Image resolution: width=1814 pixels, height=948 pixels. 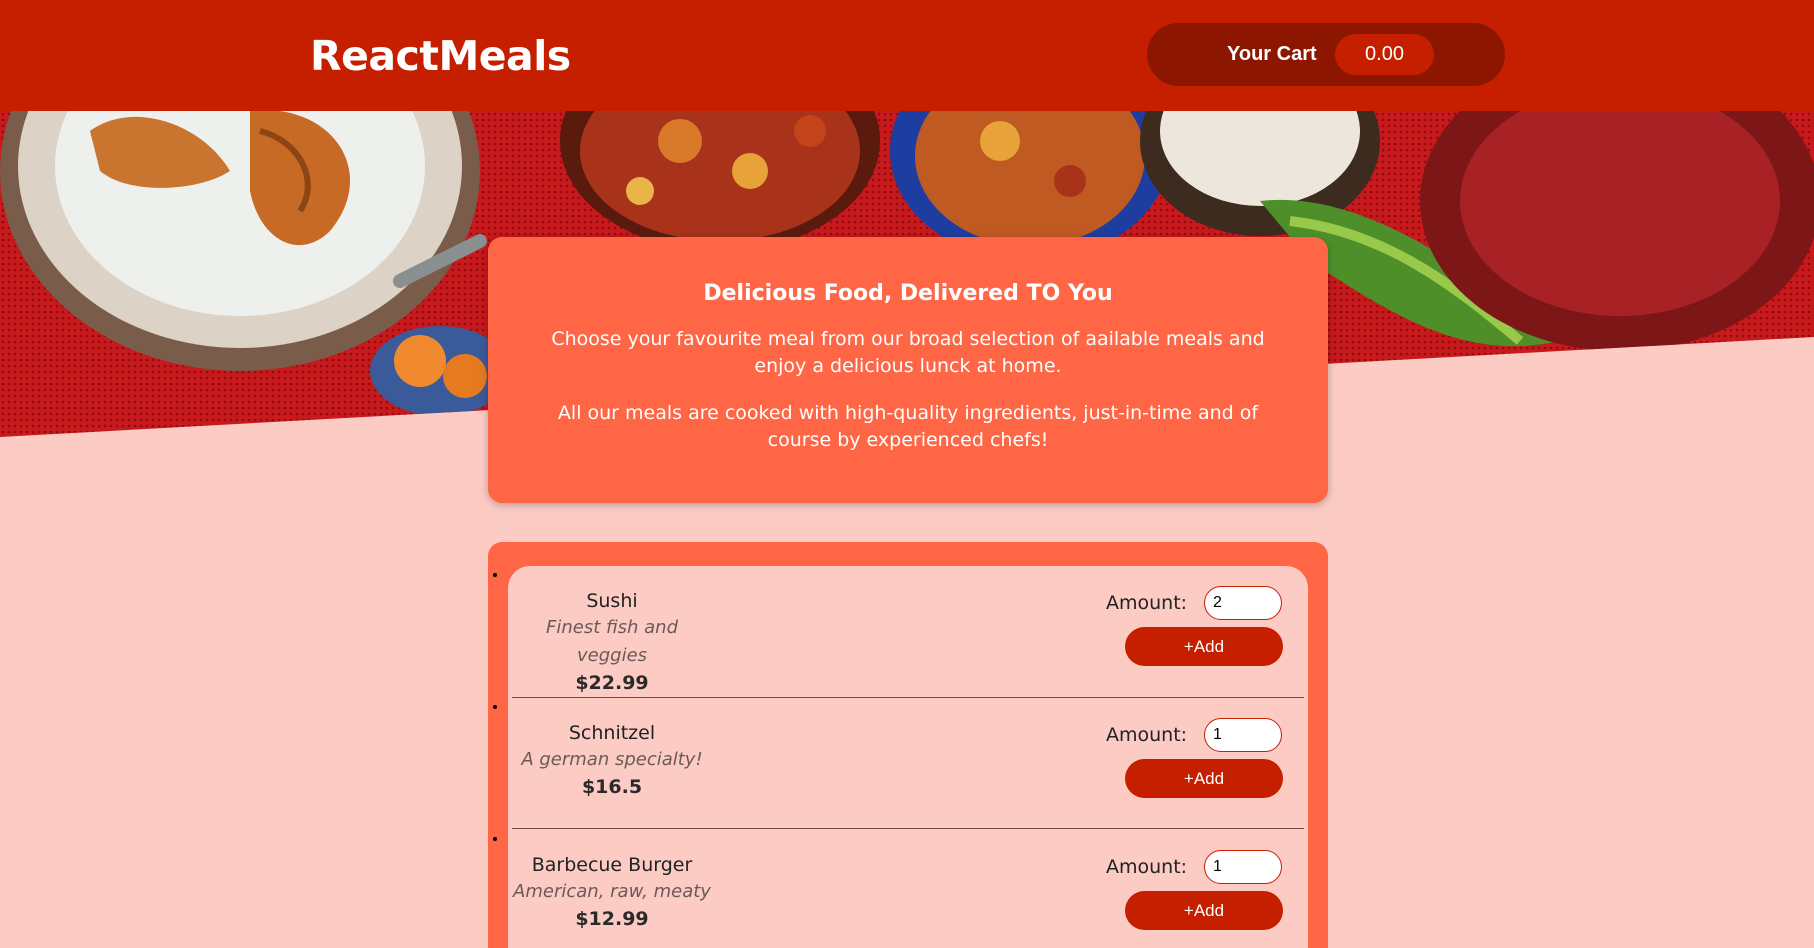 I want to click on cart-label: Your Cart, so click(x=1272, y=54).